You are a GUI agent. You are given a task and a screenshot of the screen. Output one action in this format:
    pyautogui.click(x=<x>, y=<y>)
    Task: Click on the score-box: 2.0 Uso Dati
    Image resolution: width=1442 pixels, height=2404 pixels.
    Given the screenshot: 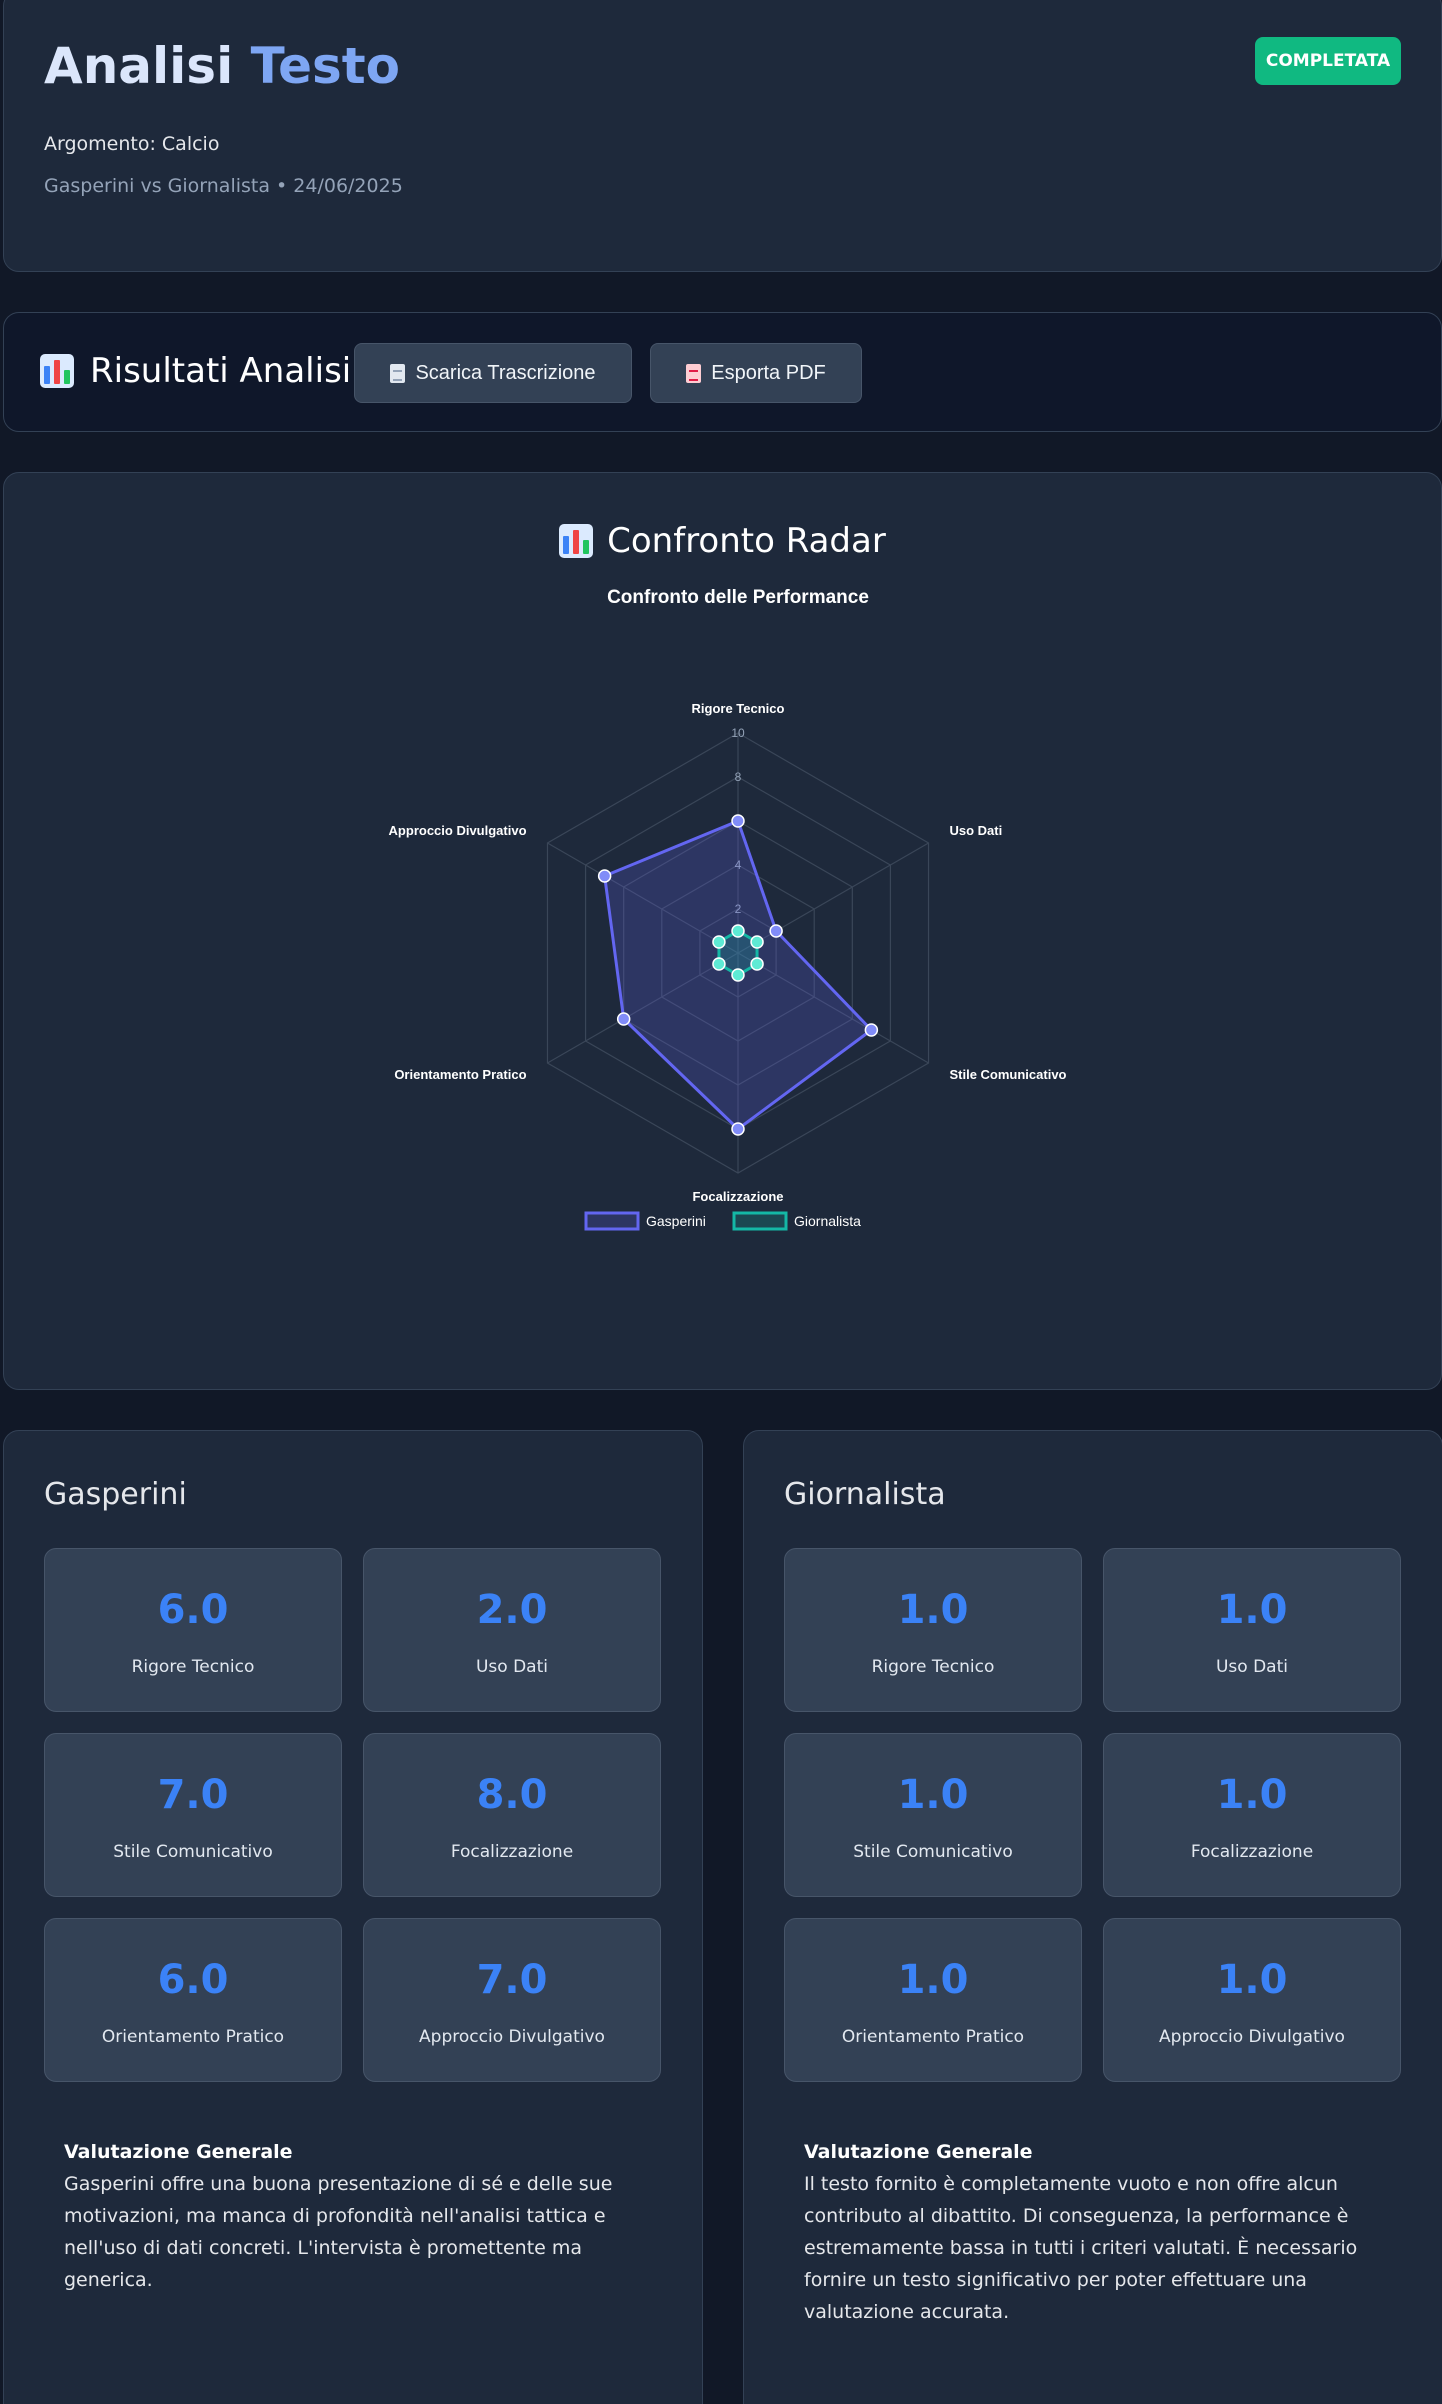 What is the action you would take?
    pyautogui.click(x=512, y=1630)
    